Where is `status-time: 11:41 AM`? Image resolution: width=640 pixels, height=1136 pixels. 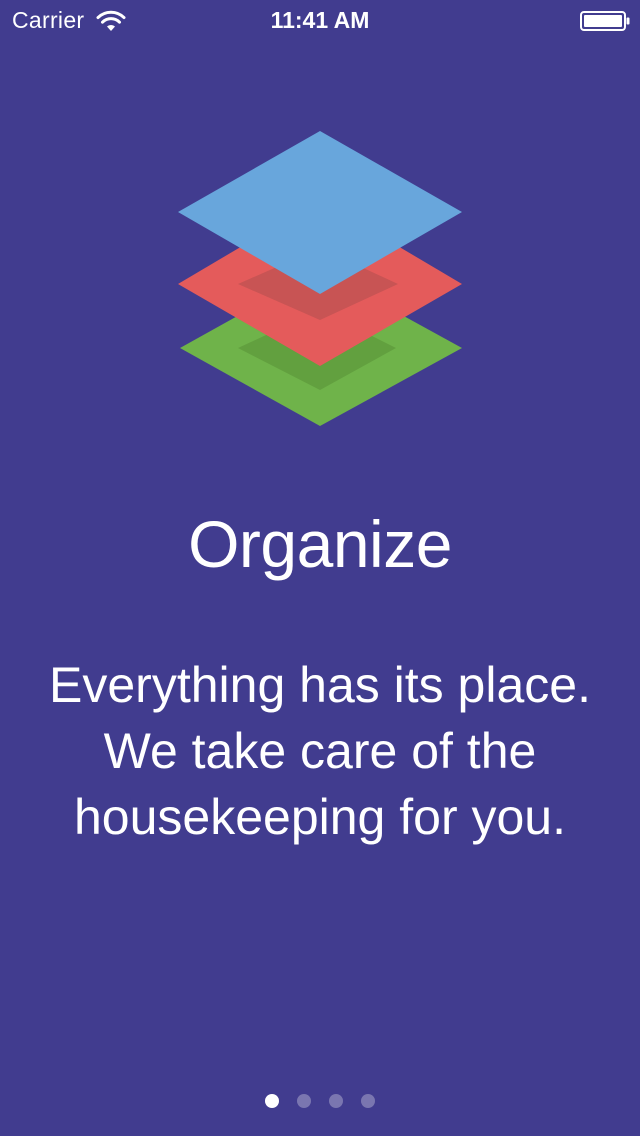
status-time: 11:41 AM is located at coordinates (320, 20).